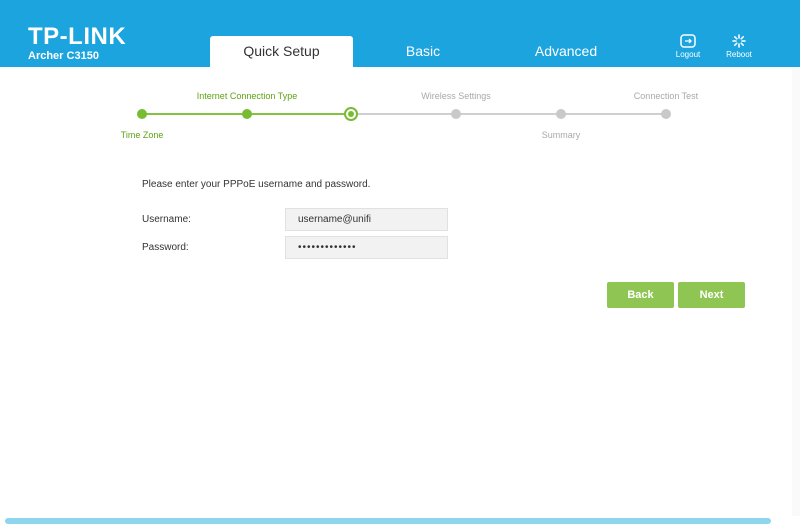 The height and width of the screenshot is (527, 800). I want to click on back-button: Back, so click(640, 295).